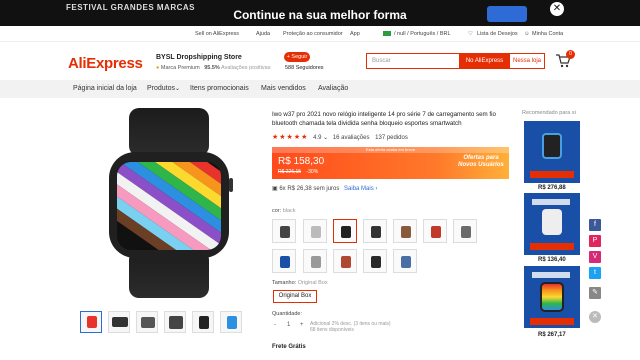 This screenshot has height=360, width=640. What do you see at coordinates (219, 88) in the screenshot?
I see `nav-promo: Itens promocionais` at bounding box center [219, 88].